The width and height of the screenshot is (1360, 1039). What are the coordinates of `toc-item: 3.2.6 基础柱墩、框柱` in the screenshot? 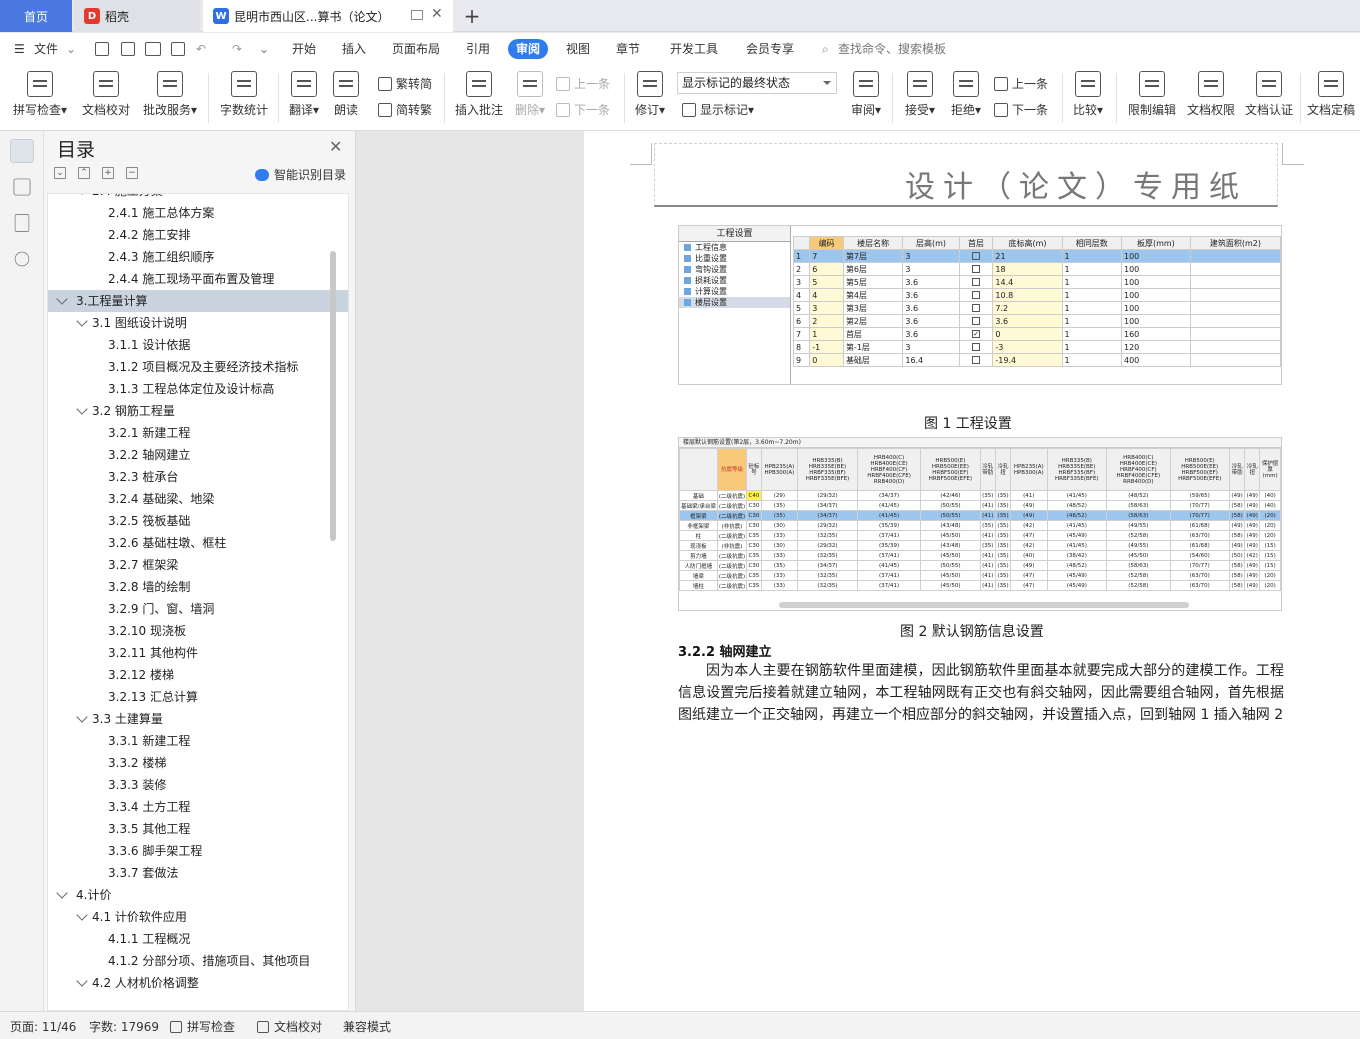 It's located at (198, 543).